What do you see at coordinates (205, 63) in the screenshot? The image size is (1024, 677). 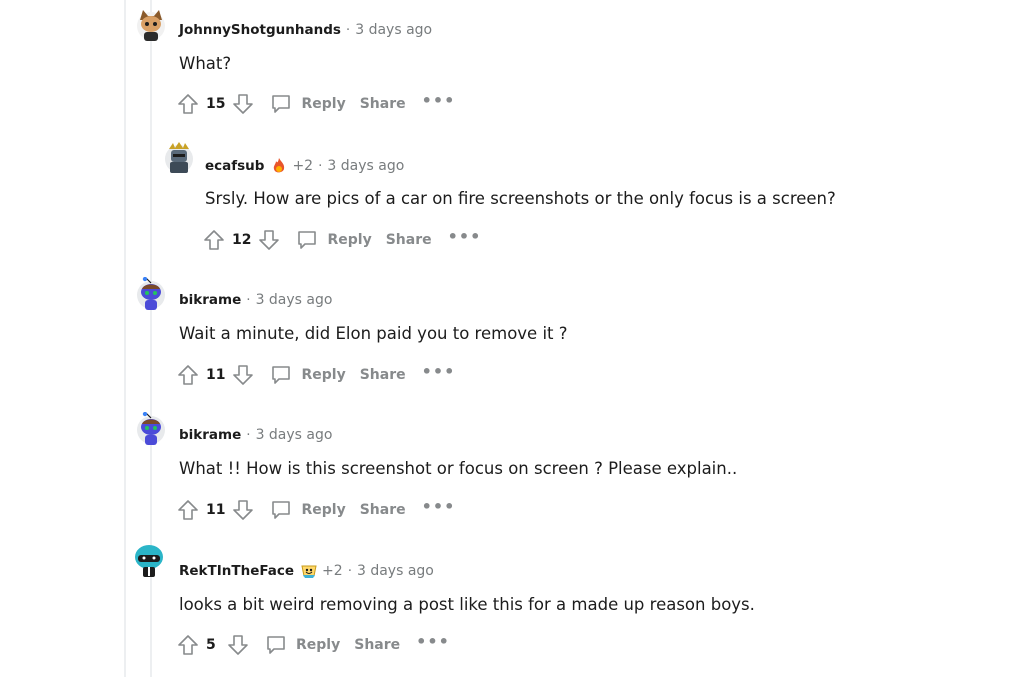 I see `comment-body: What?` at bounding box center [205, 63].